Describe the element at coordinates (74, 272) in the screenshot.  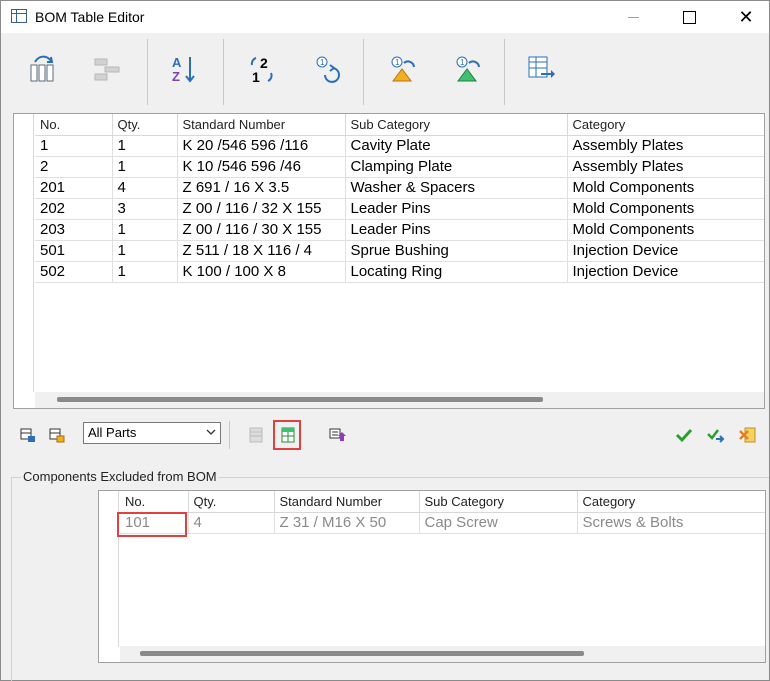
I see `cell-no: 502` at that location.